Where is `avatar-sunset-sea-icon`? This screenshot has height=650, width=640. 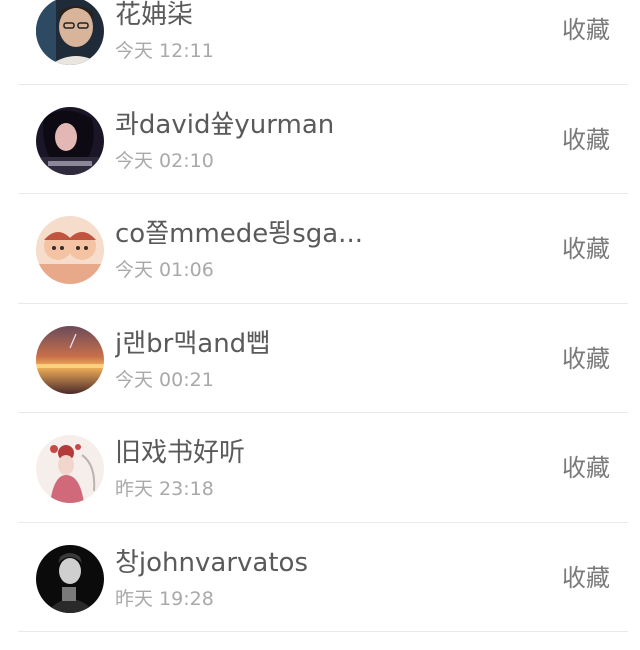 avatar-sunset-sea-icon is located at coordinates (70, 359).